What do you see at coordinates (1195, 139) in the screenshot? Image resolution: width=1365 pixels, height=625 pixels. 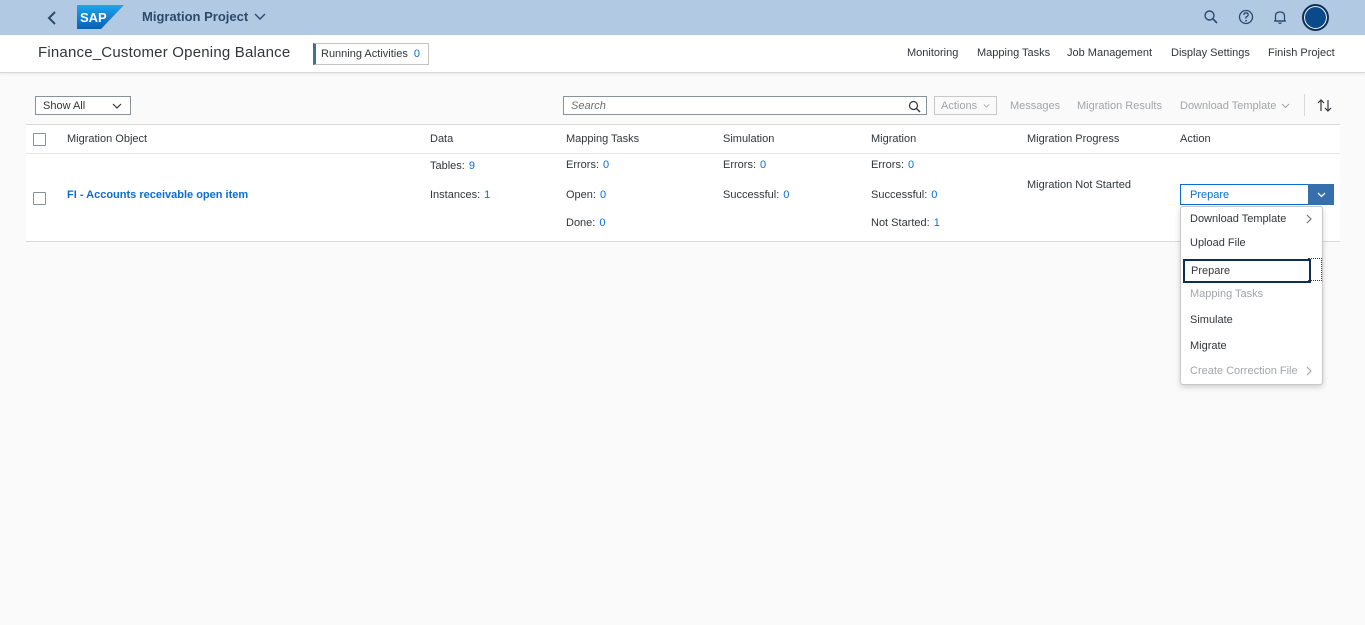 I see `col-action: Action` at bounding box center [1195, 139].